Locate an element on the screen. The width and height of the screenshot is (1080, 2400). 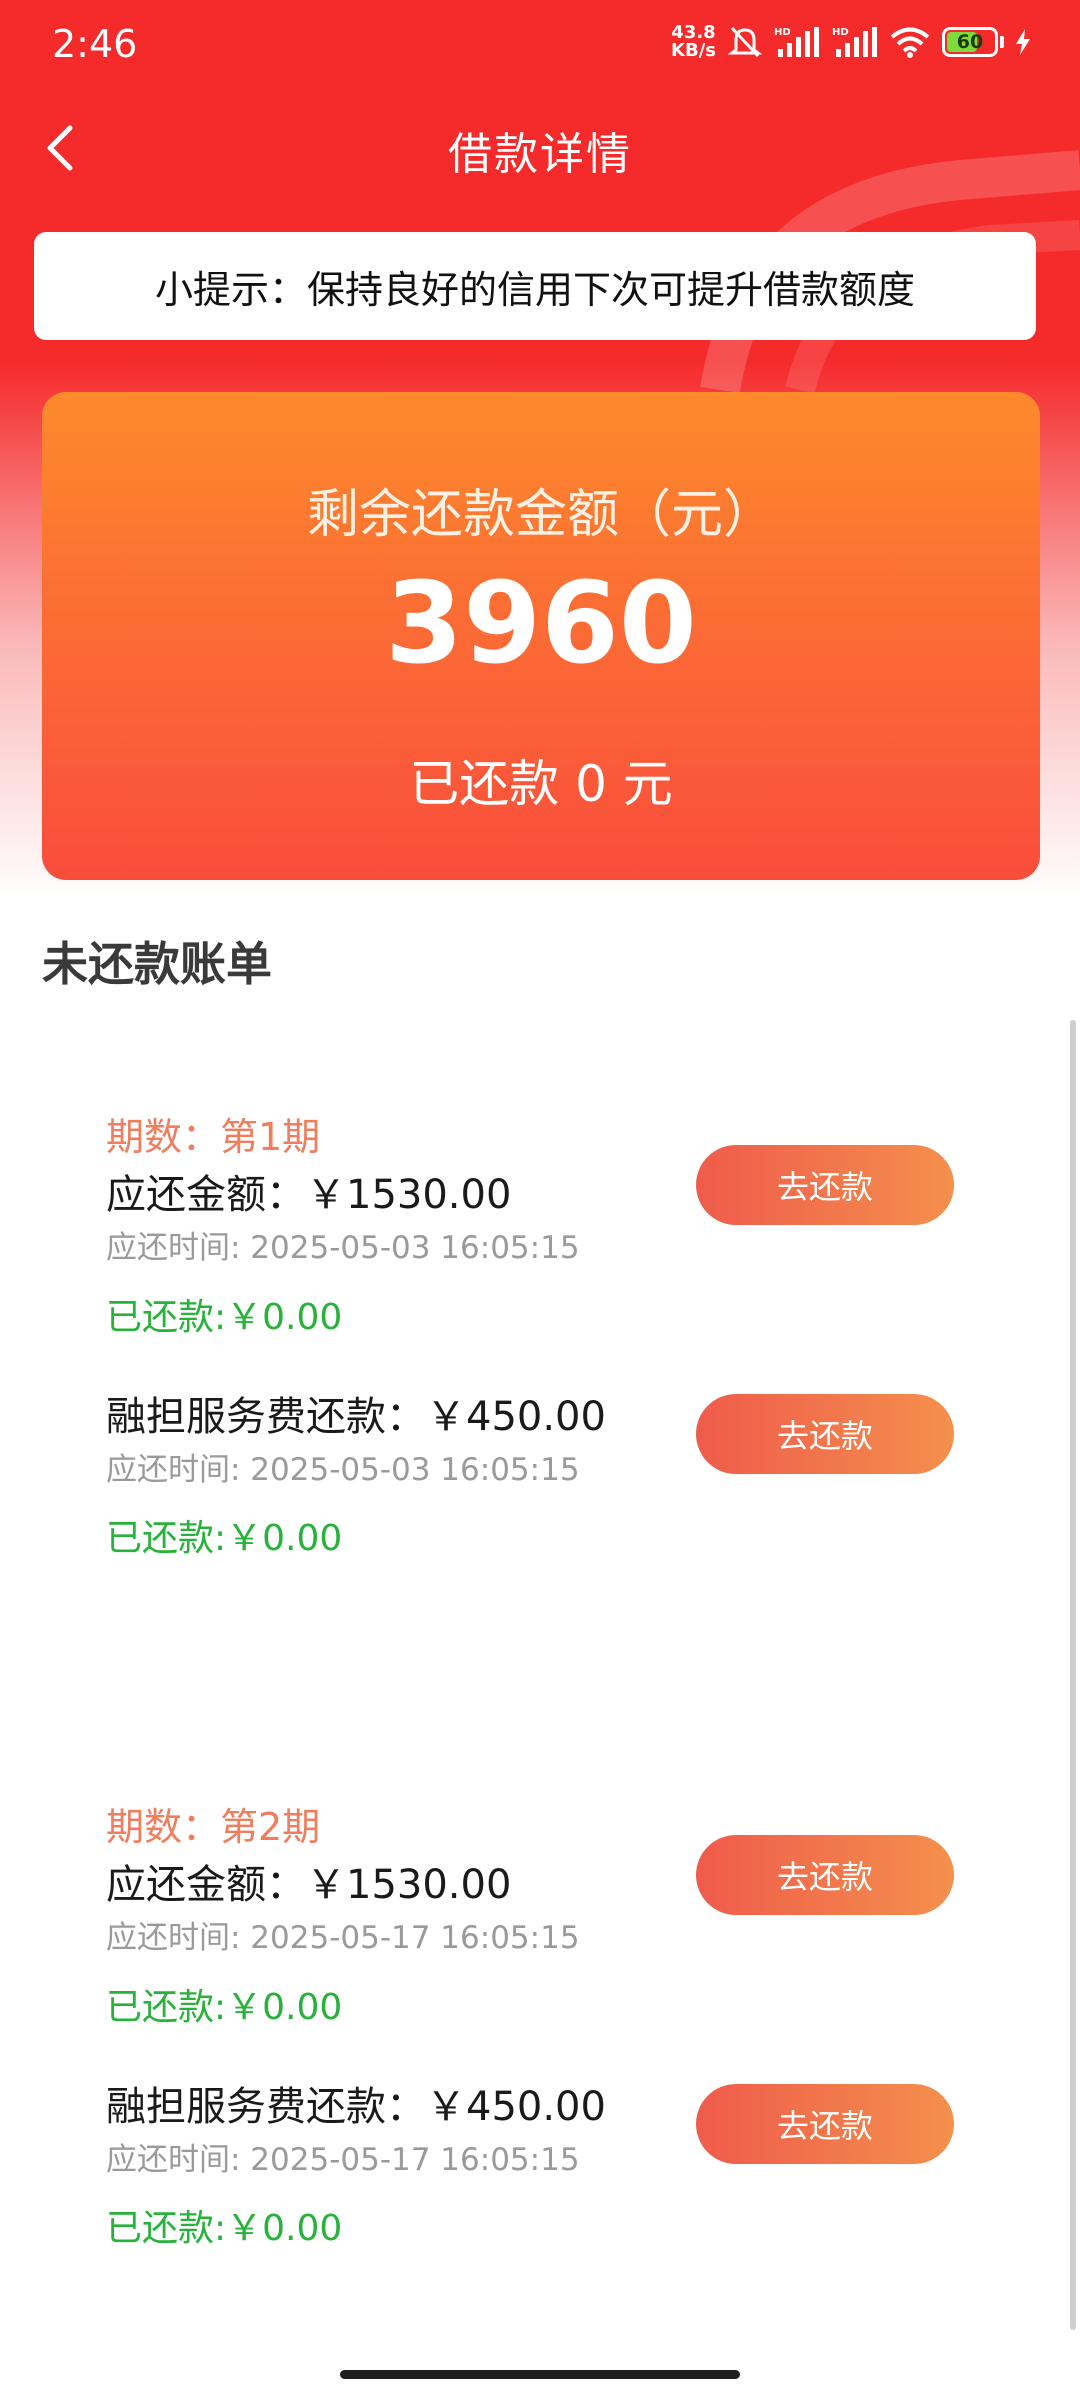
status-bar: 2:46 43.8 KB/s HD HD 60 is located at coordinates (540, 46).